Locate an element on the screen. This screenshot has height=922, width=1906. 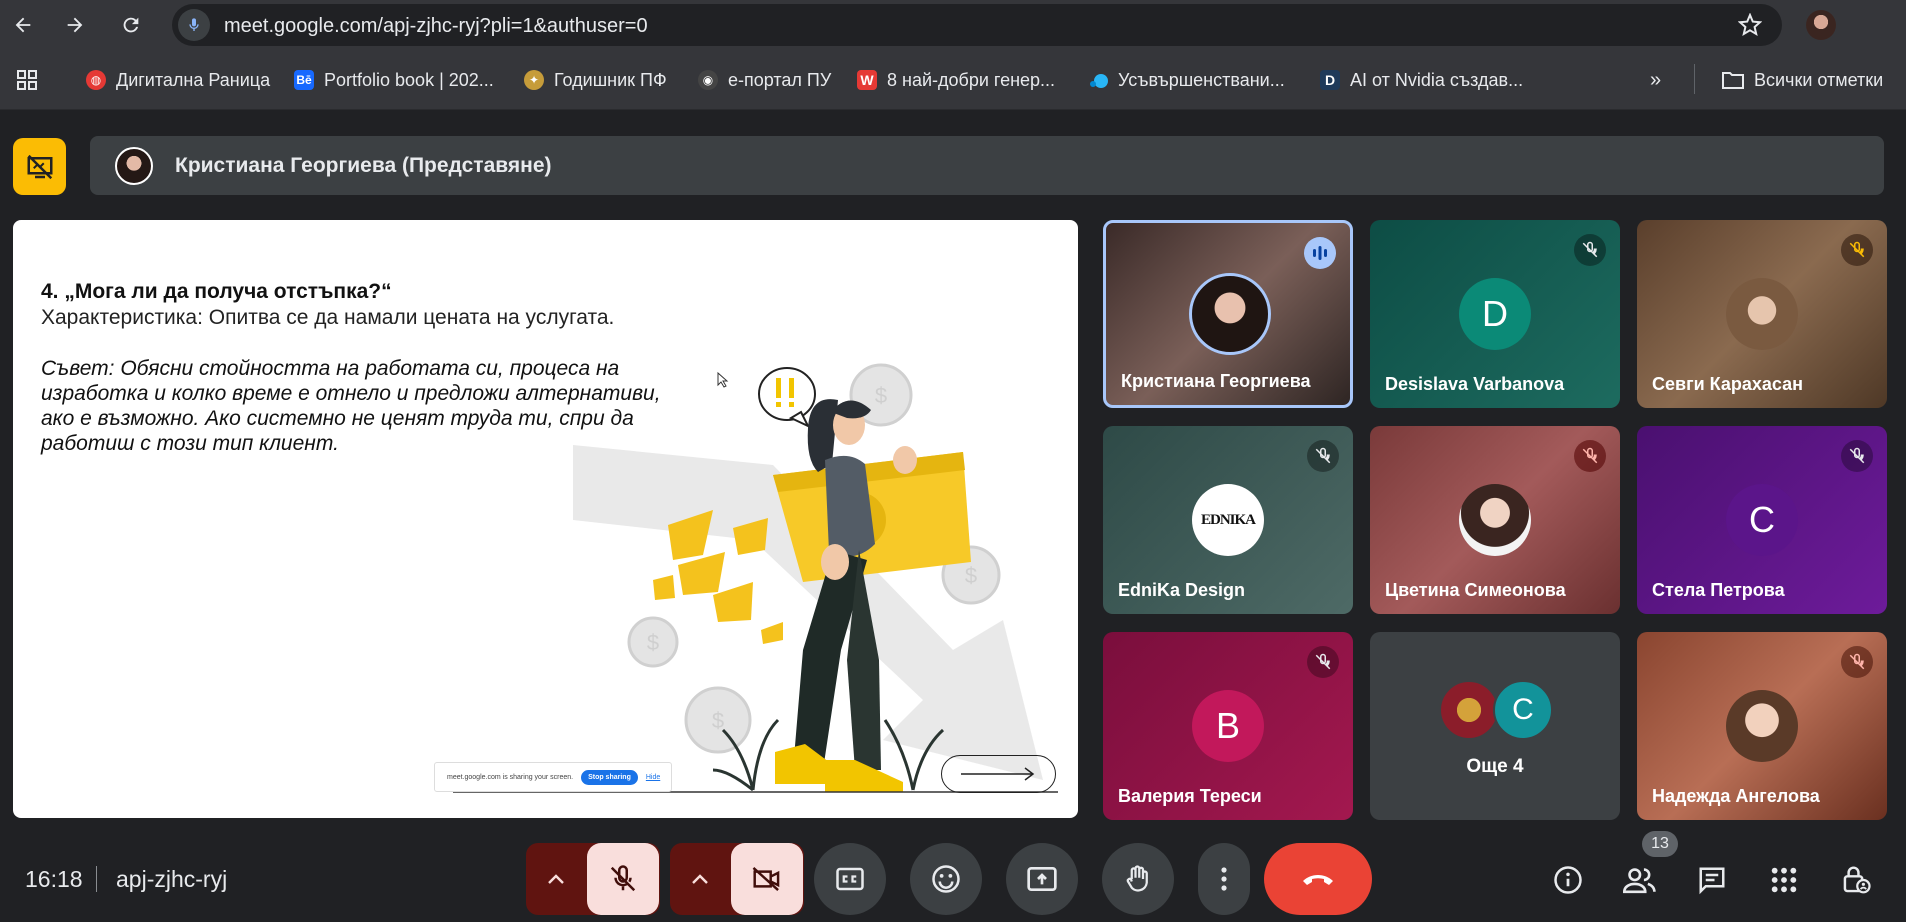
profile-avatar is located at coordinates (1821, 25).